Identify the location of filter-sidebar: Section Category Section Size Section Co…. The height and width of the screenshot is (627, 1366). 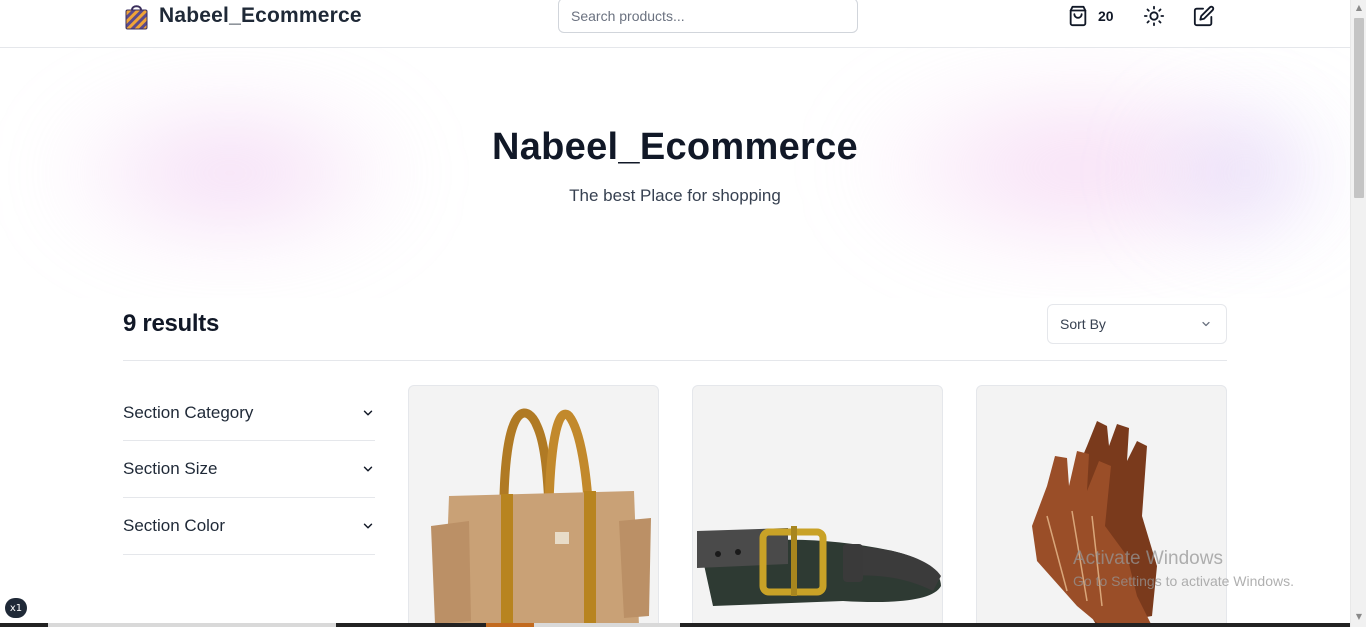
(249, 470).